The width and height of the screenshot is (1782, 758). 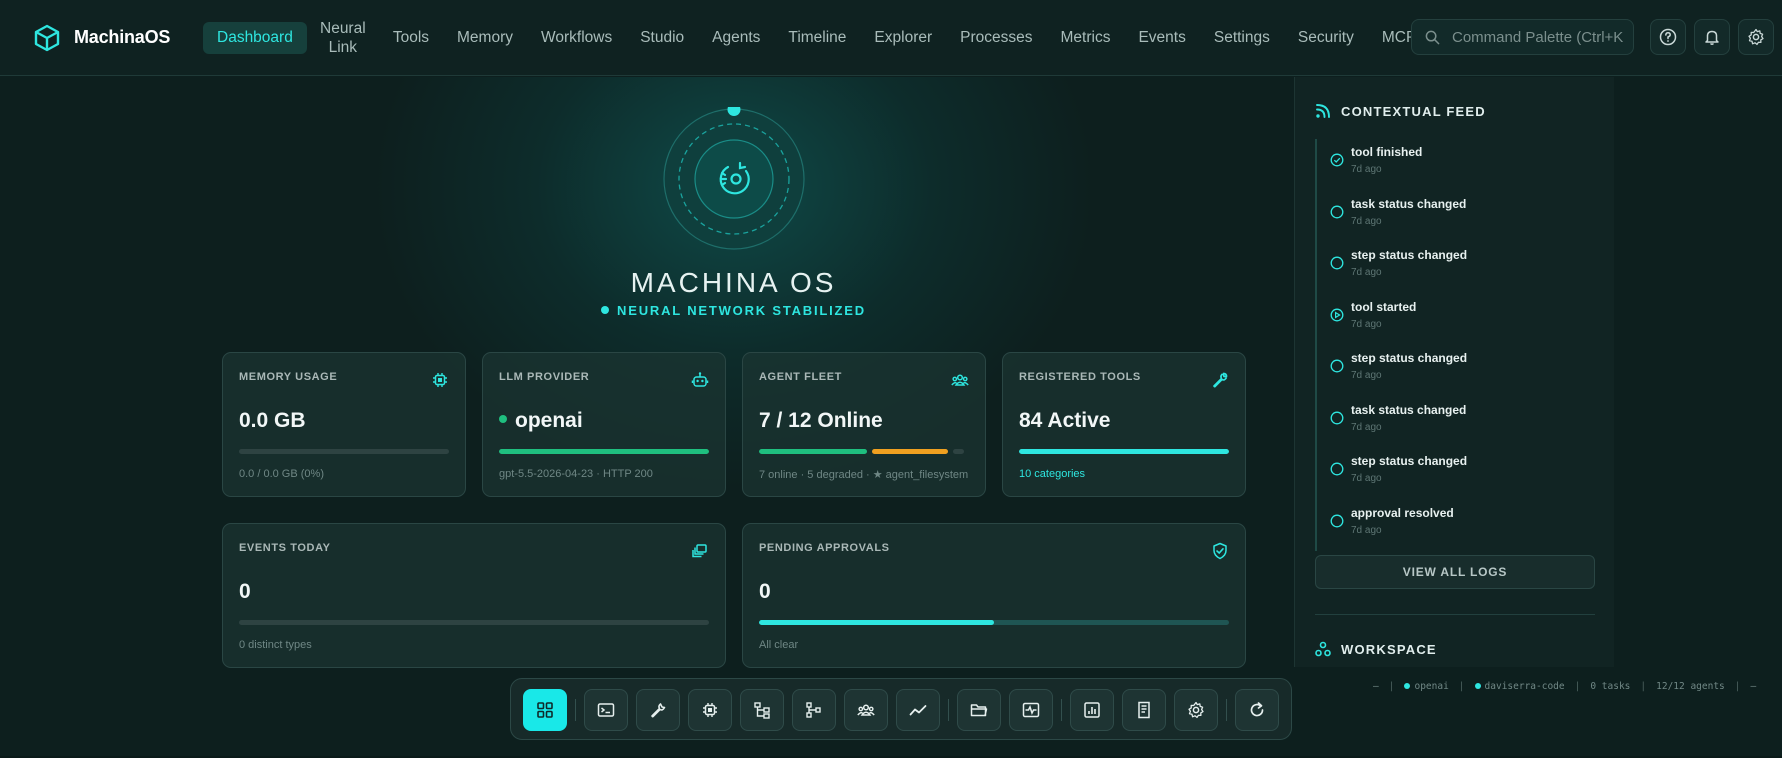 What do you see at coordinates (485, 38) in the screenshot?
I see `nav-memory: Memory` at bounding box center [485, 38].